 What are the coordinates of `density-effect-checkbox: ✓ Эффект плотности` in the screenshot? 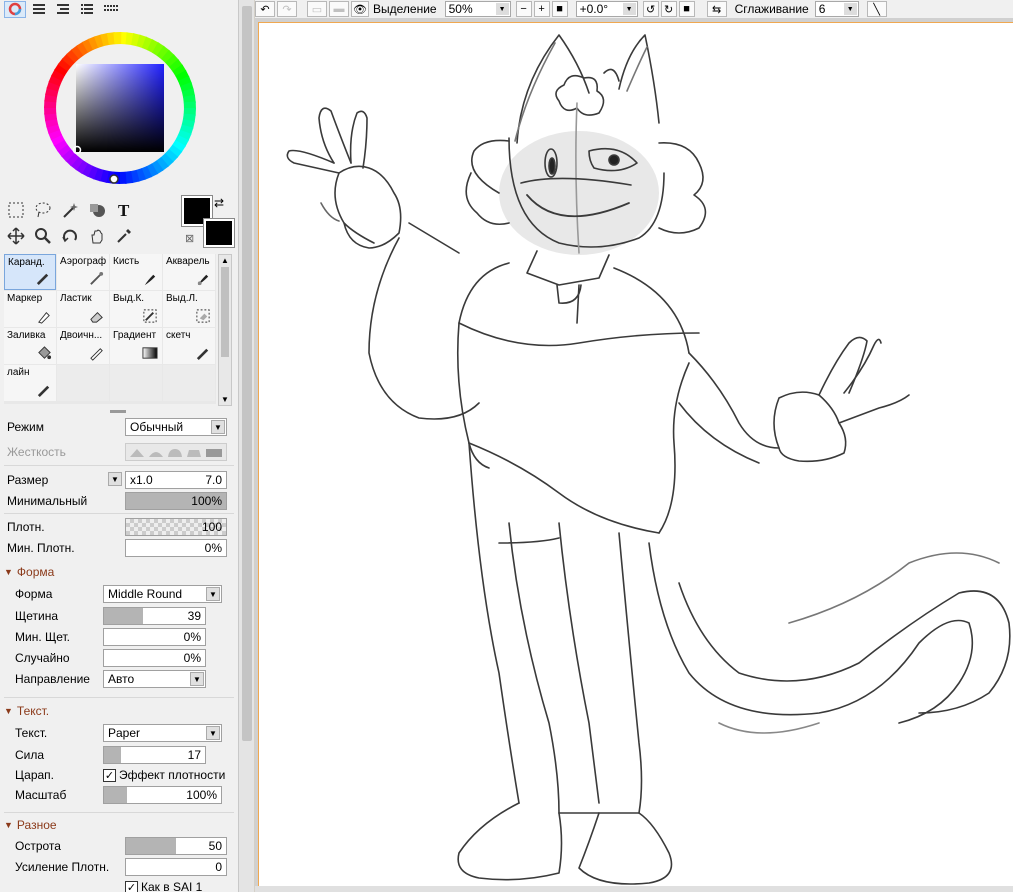 It's located at (164, 775).